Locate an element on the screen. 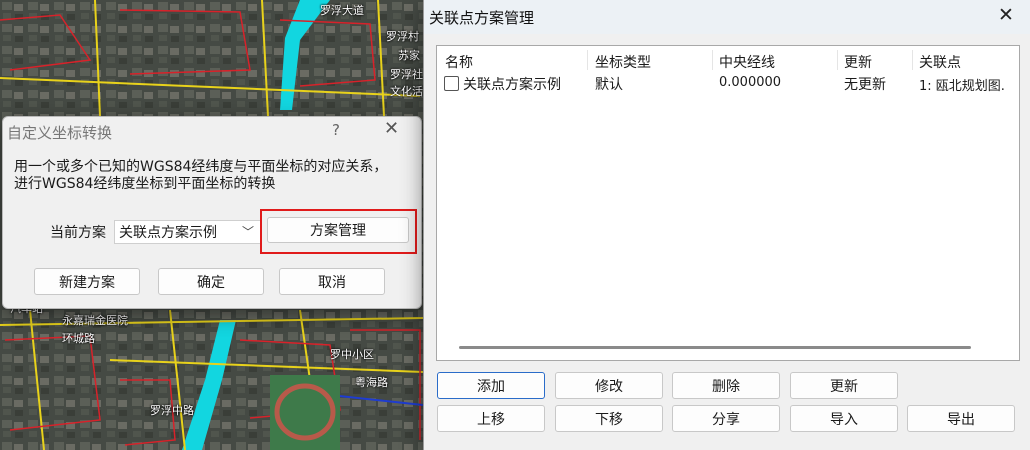 The height and width of the screenshot is (450, 1030). map-label: 粤海路 is located at coordinates (371, 382).